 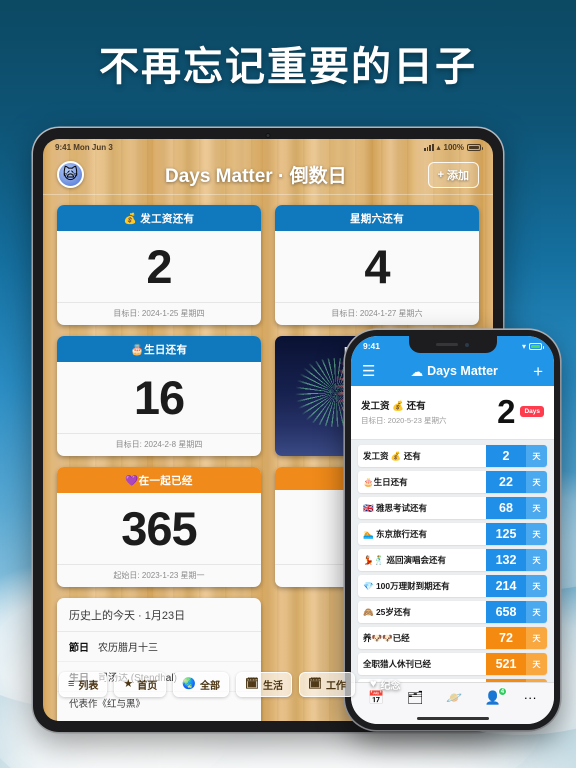 I want to click on list-item: 🏊 东京旅行还有 125 天, so click(x=452, y=534).